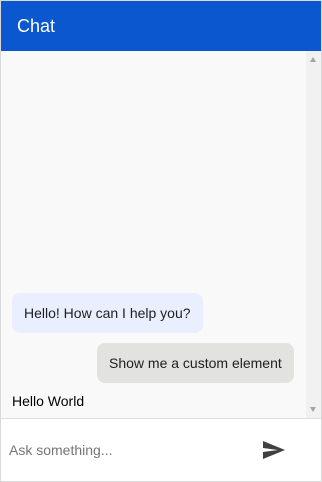 This screenshot has width=322, height=482. I want to click on message-scrollbar, so click(313, 234).